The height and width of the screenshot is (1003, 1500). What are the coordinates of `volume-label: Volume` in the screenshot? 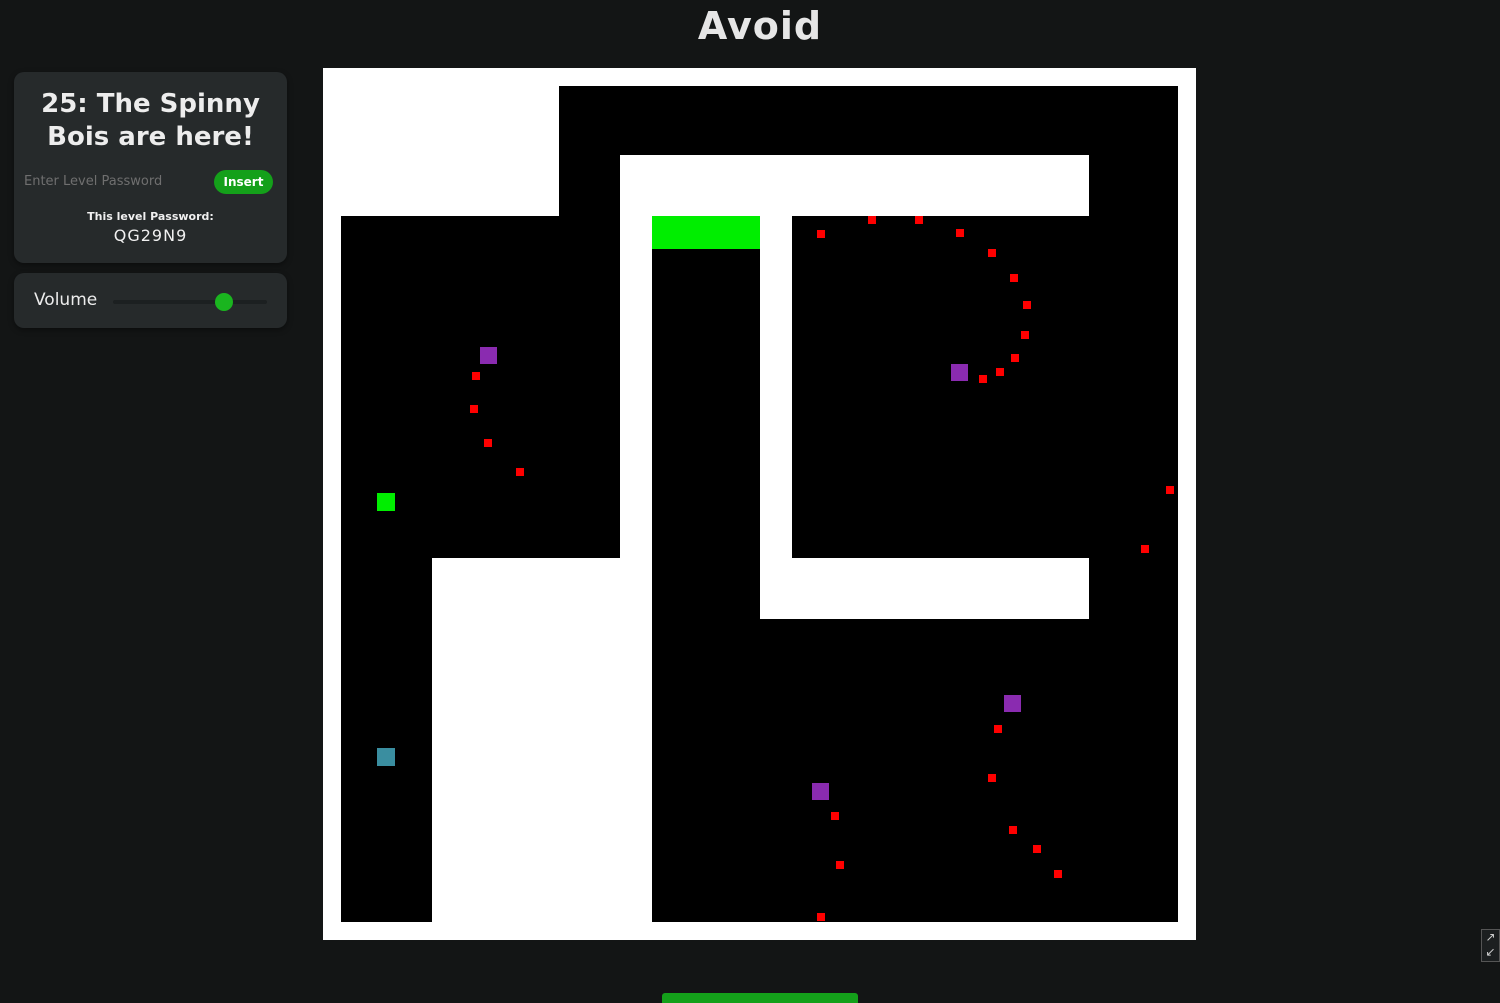 It's located at (66, 300).